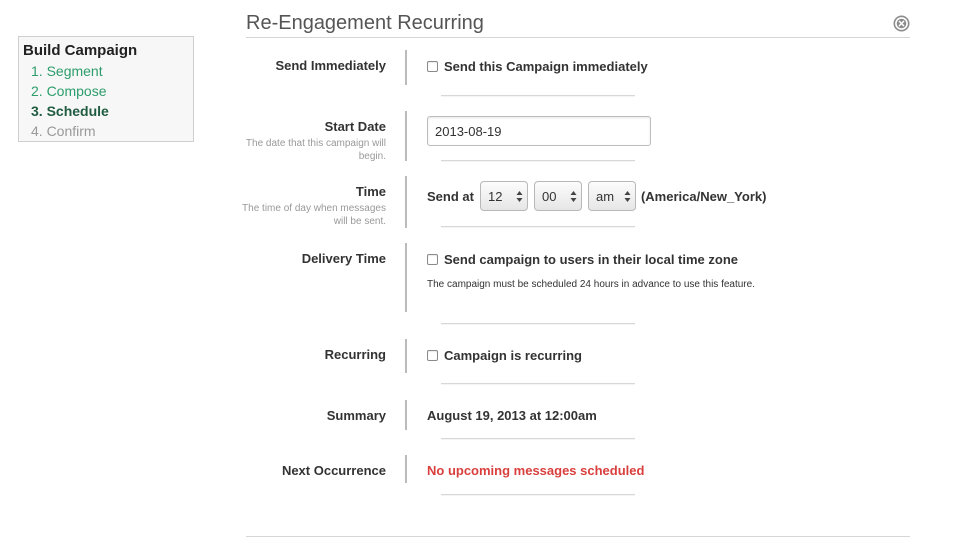  Describe the element at coordinates (315, 150) in the screenshot. I see `start-date-help: The date that this campaign will begin.` at that location.